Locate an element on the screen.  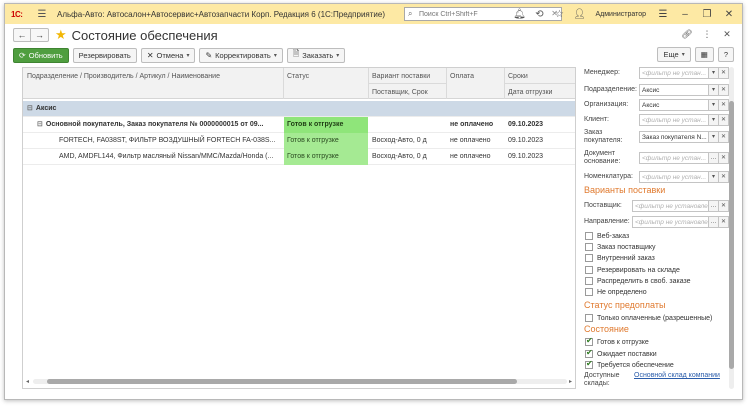
variant-checkbox-web: Веб-заказ is located at coordinates (607, 236).